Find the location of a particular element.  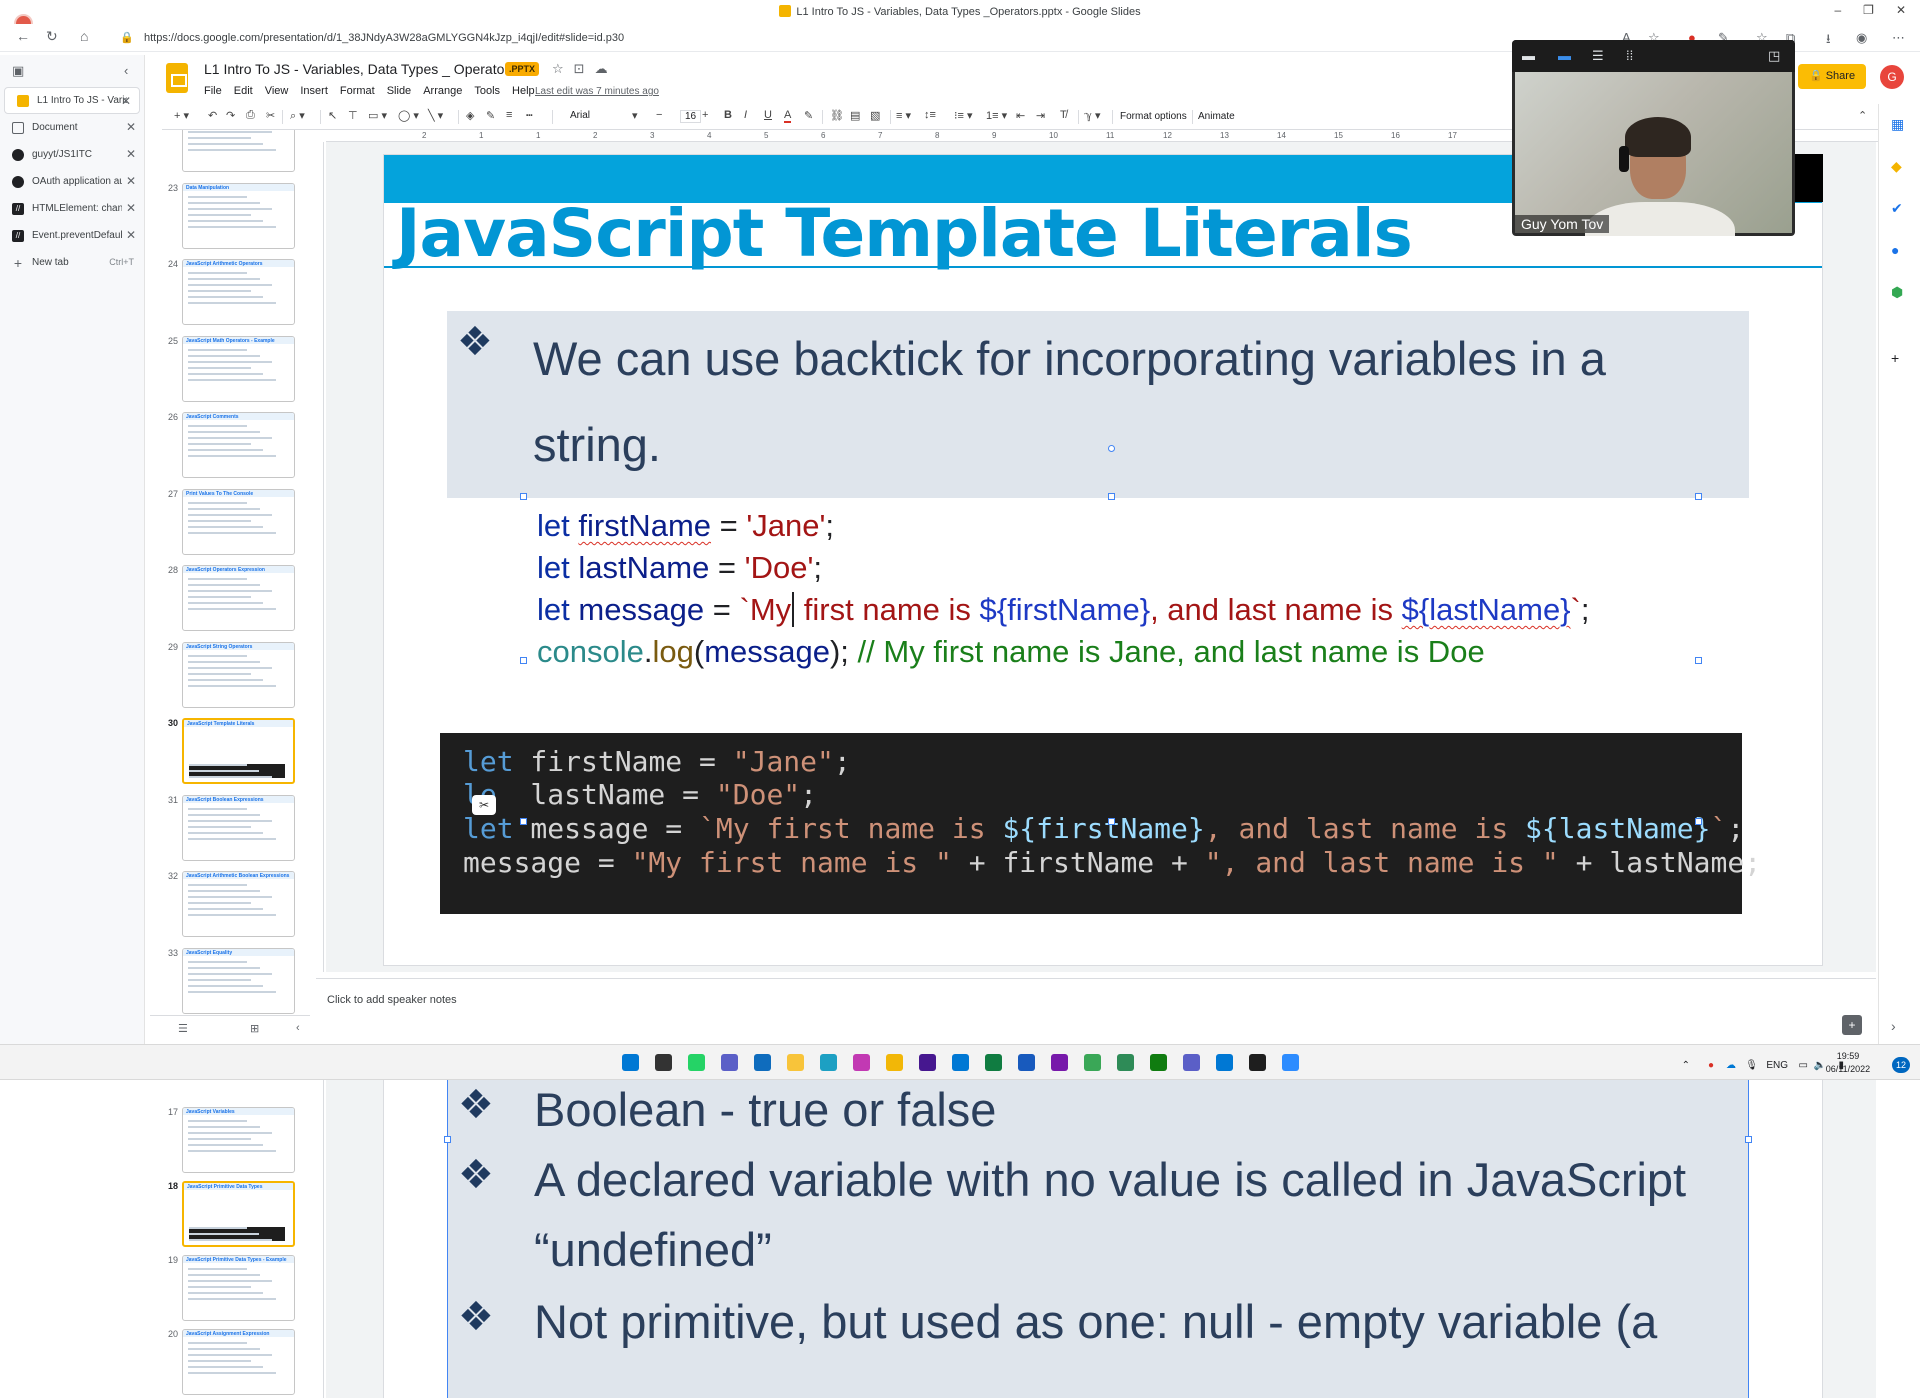

menu-arrange: Arrange is located at coordinates (442, 91).